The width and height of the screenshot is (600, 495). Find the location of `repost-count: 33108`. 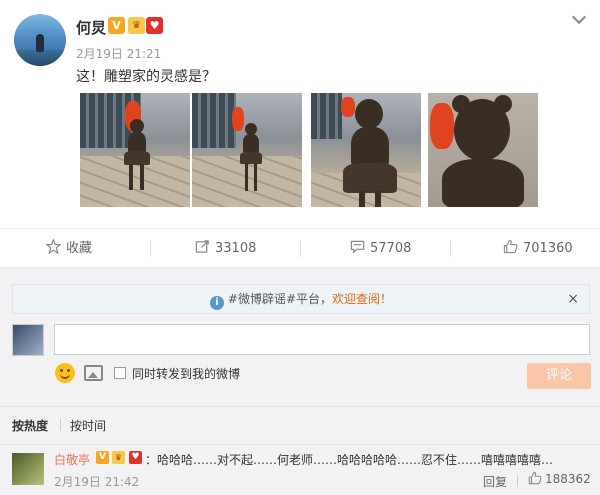

repost-count: 33108 is located at coordinates (236, 248).